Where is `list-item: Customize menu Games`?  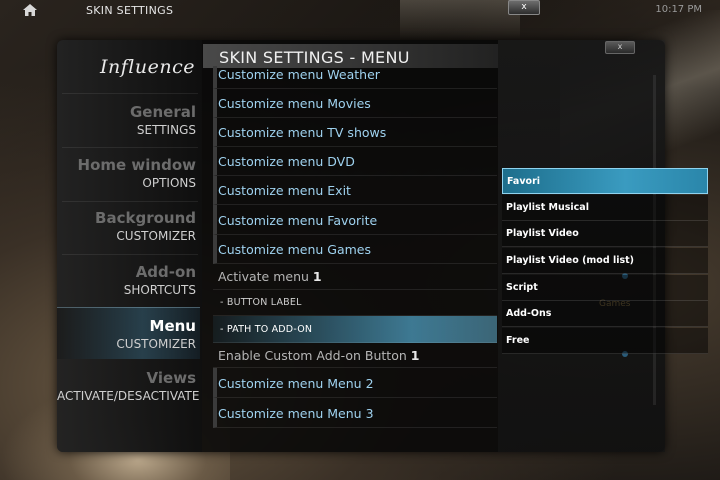 list-item: Customize menu Games is located at coordinates (355, 249).